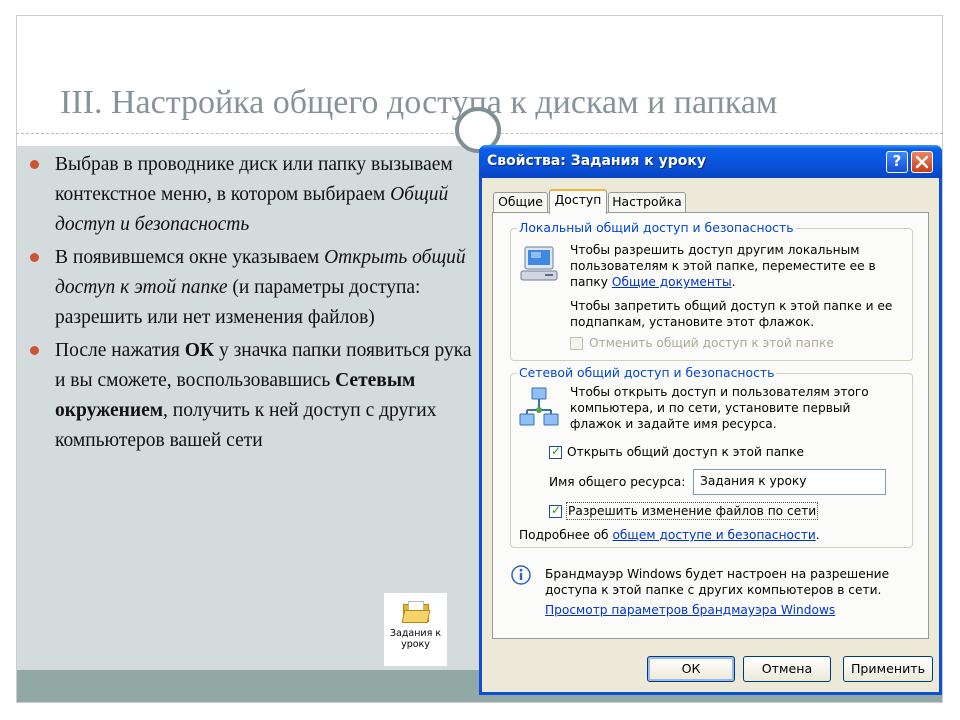  I want to click on share-name-input: Задания к уроку, so click(789, 482).